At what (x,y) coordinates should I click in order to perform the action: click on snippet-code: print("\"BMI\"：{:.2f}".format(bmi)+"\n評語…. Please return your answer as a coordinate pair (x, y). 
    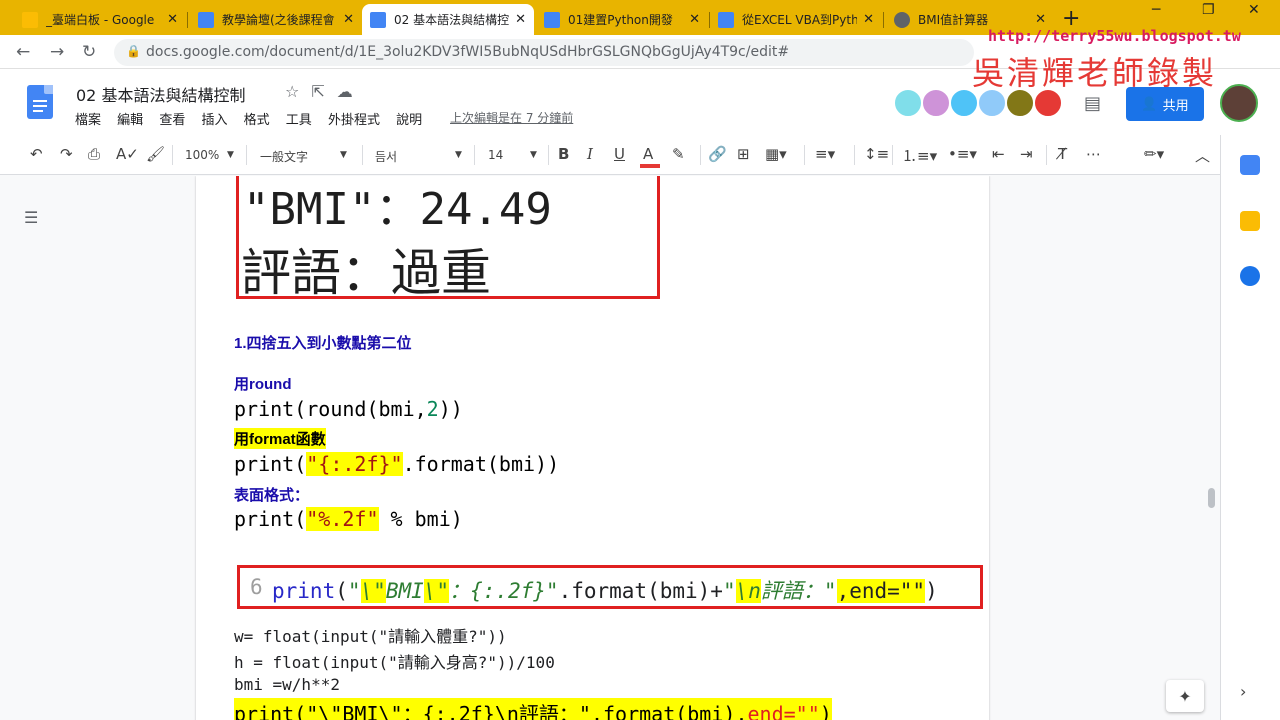
    Looking at the image, I should click on (605, 591).